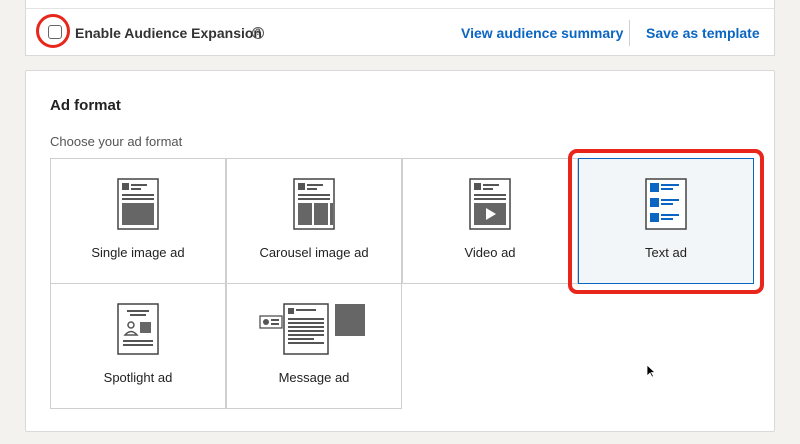 This screenshot has height=444, width=800. What do you see at coordinates (490, 252) in the screenshot?
I see `tile-label: Video ad` at bounding box center [490, 252].